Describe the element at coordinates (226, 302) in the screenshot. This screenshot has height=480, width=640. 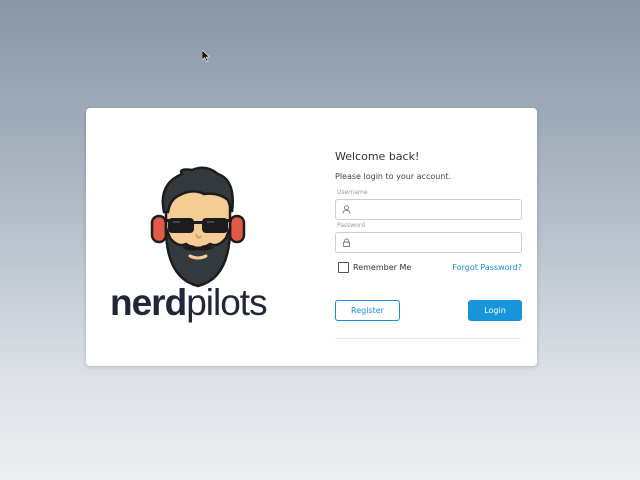
I see `brand-name-light: pilots` at that location.